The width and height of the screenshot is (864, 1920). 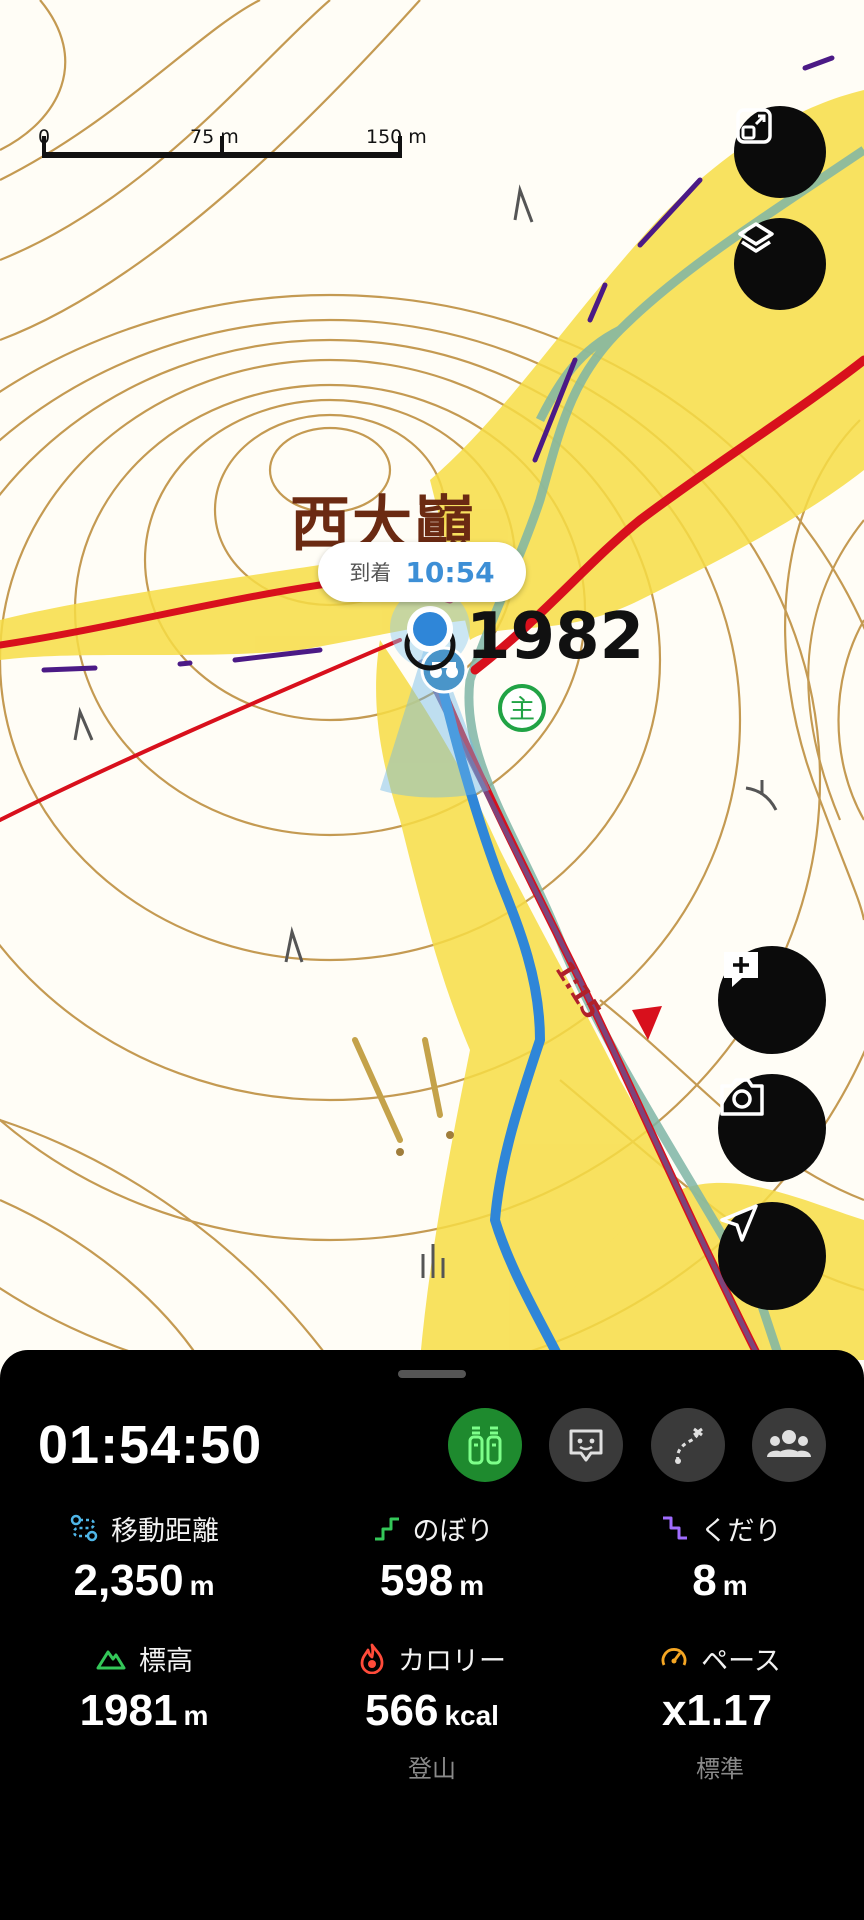 What do you see at coordinates (450, 572) in the screenshot?
I see `arrival-time: 10:54` at bounding box center [450, 572].